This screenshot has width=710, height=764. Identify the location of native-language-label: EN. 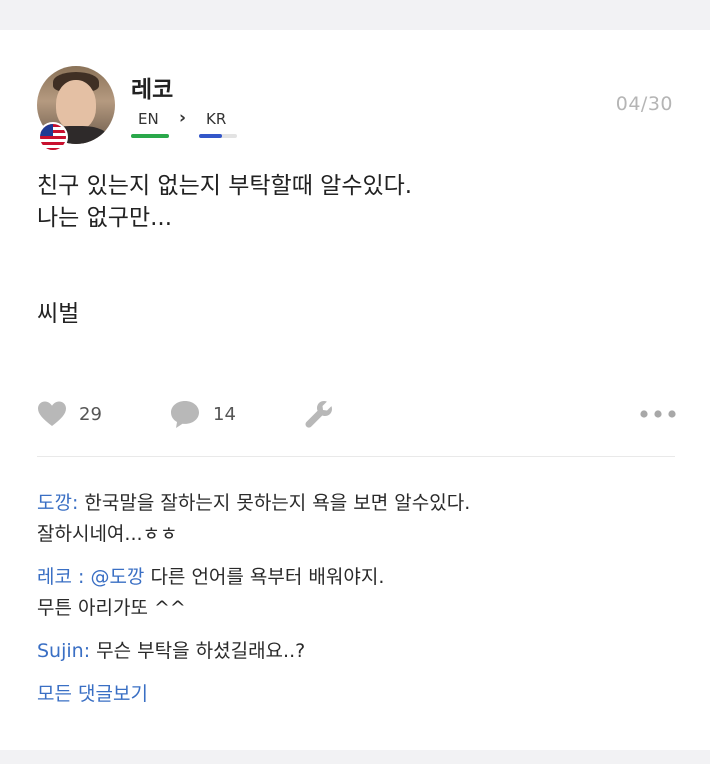
(148, 119).